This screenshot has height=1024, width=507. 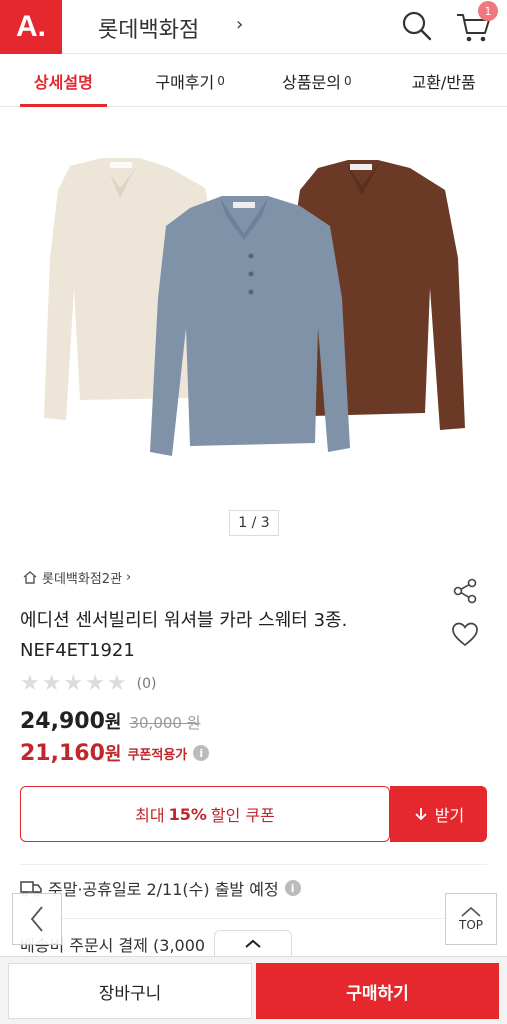 What do you see at coordinates (184, 620) in the screenshot?
I see `product-title-line: 에디션 센서빌리티 워셔블 카라 스웨터 3종.` at bounding box center [184, 620].